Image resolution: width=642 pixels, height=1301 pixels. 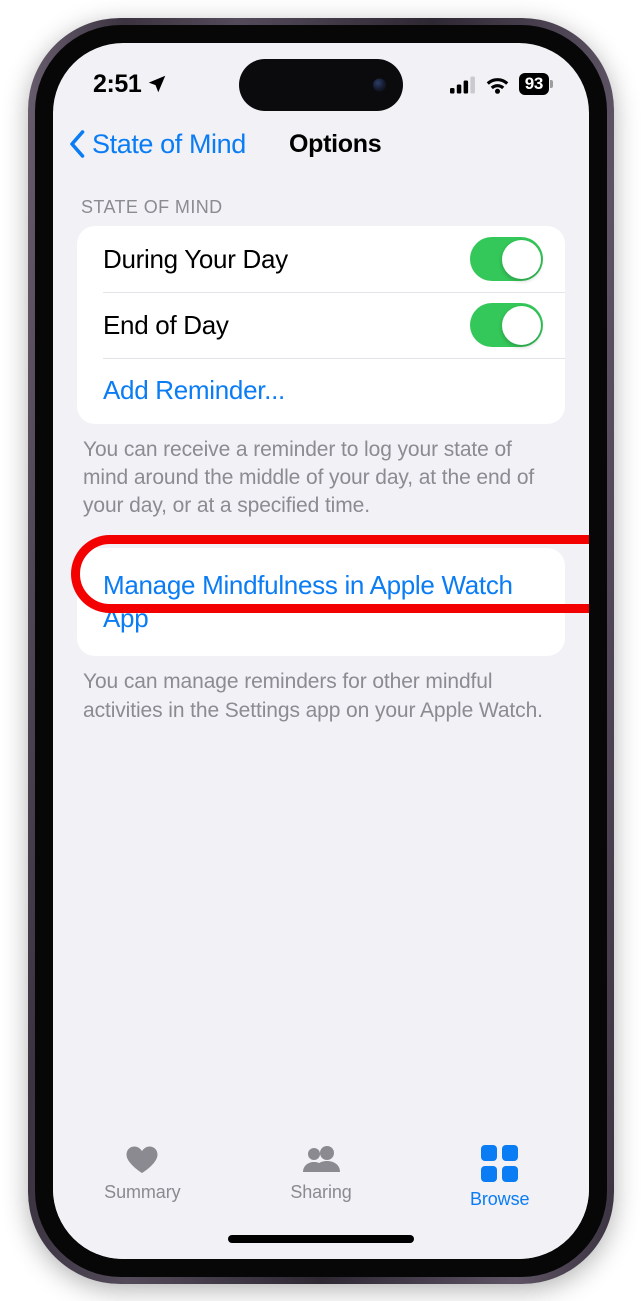 I want to click on mindfulness-card: Manage Mindfulness in Apple Watch App, so click(x=321, y=602).